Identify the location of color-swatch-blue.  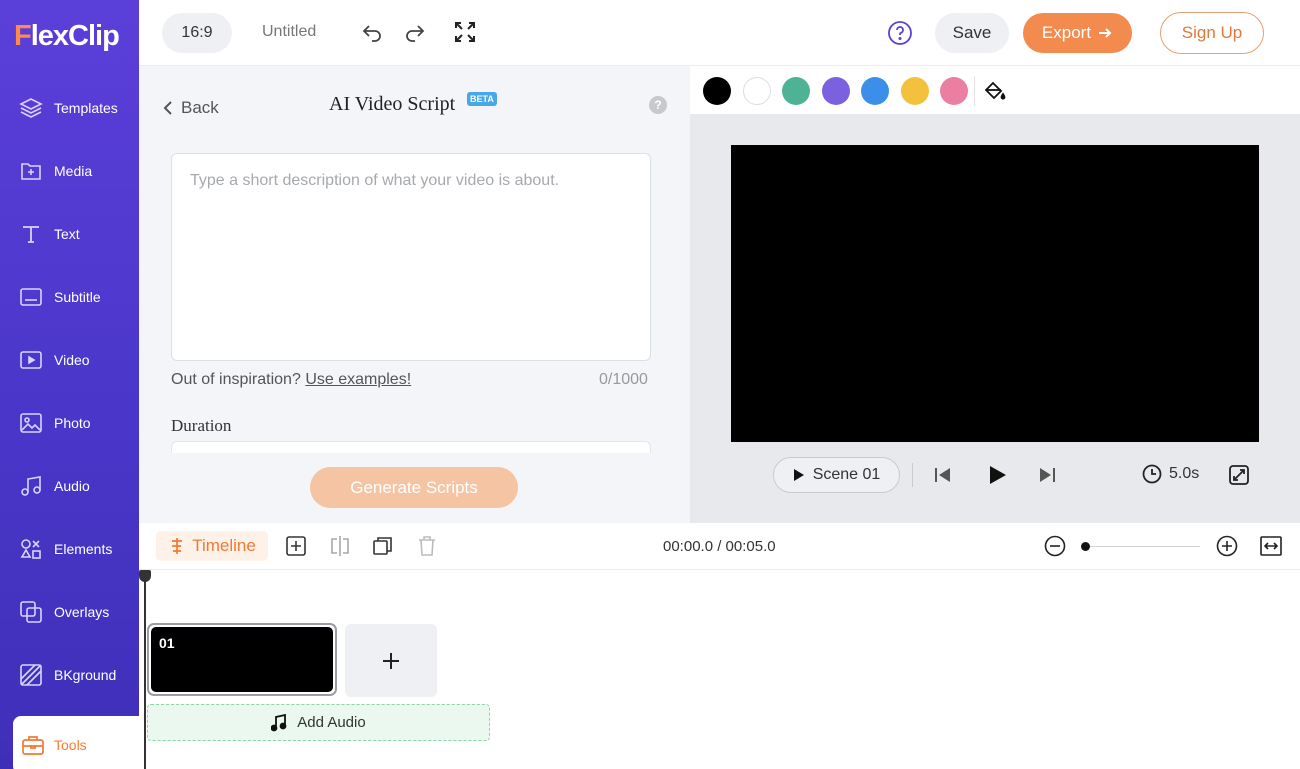
(875, 91).